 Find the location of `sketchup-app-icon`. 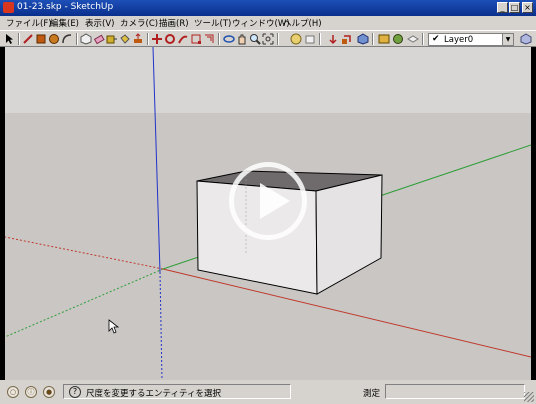

sketchup-app-icon is located at coordinates (8, 7).